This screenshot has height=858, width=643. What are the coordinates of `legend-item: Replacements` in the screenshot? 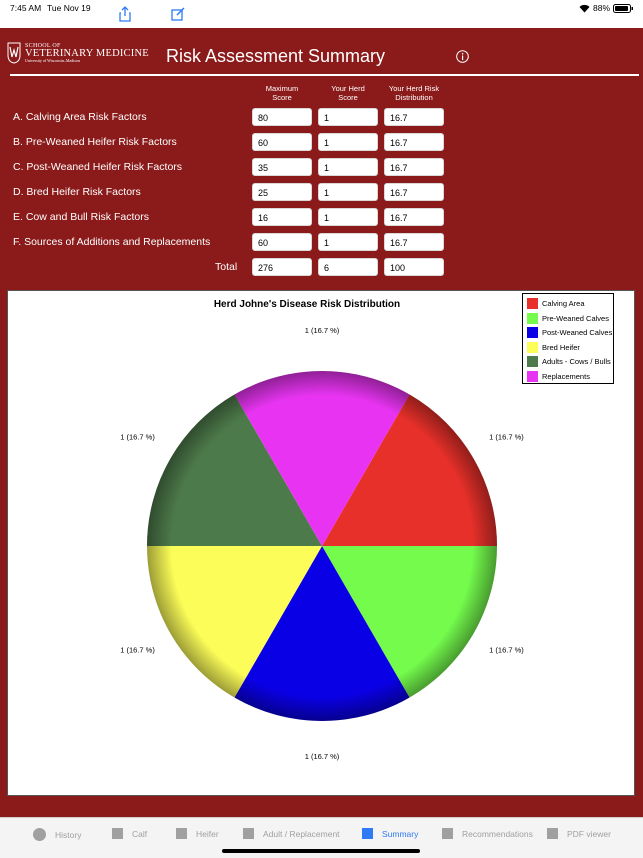 It's located at (558, 376).